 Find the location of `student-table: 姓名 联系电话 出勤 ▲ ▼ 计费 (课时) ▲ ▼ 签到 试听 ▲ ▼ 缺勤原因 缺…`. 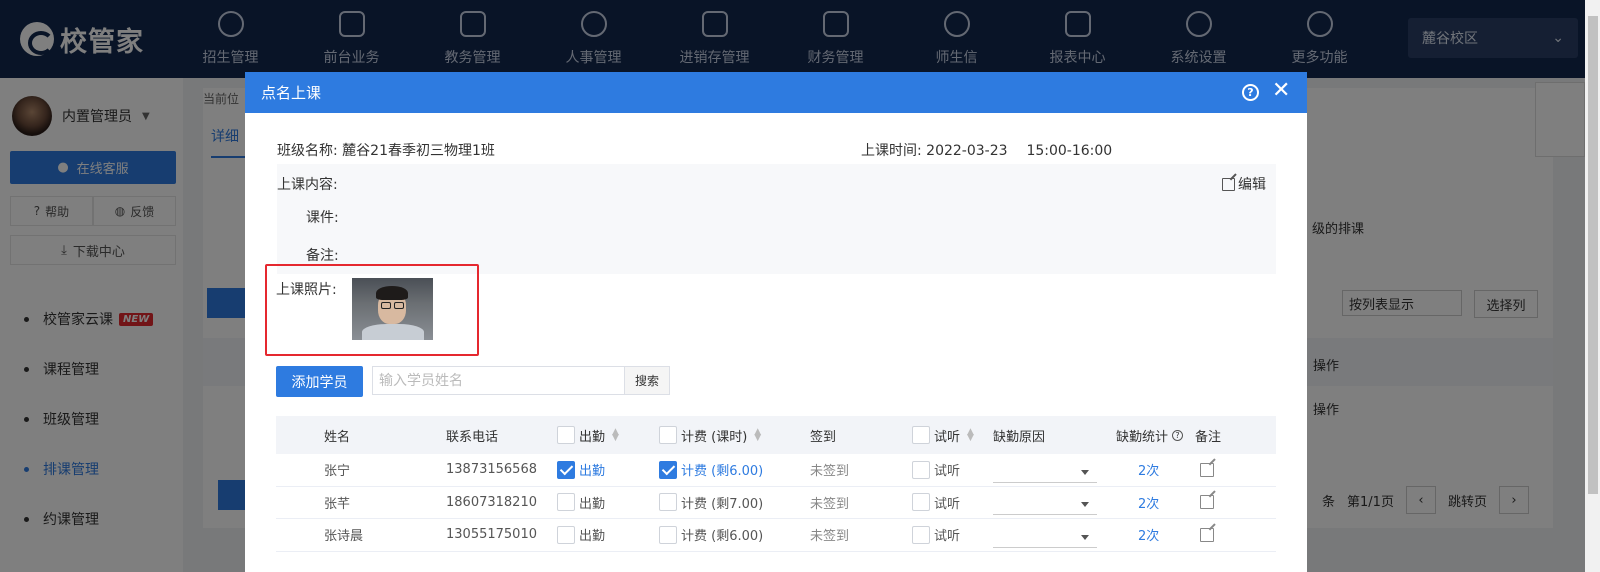

student-table: 姓名 联系电话 出勤 ▲ ▼ 计费 (课时) ▲ ▼ 签到 试听 ▲ ▼ 缺勤原因 缺… is located at coordinates (776, 484).